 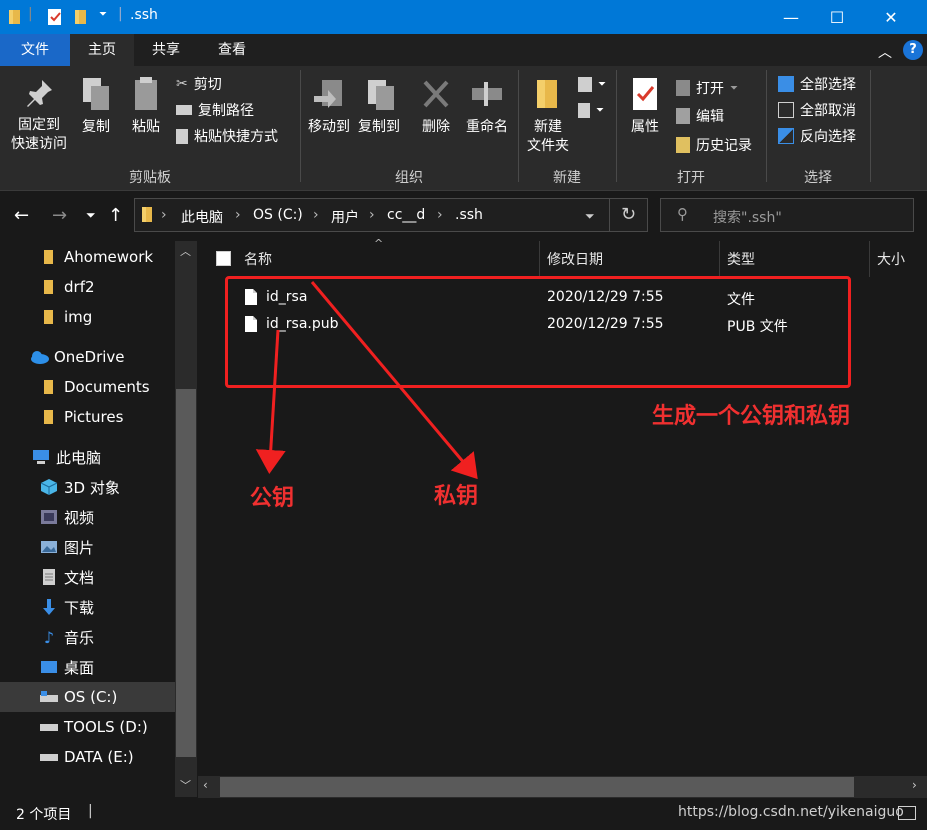 What do you see at coordinates (394, 380) in the screenshot?
I see `arrow-to-private-key` at bounding box center [394, 380].